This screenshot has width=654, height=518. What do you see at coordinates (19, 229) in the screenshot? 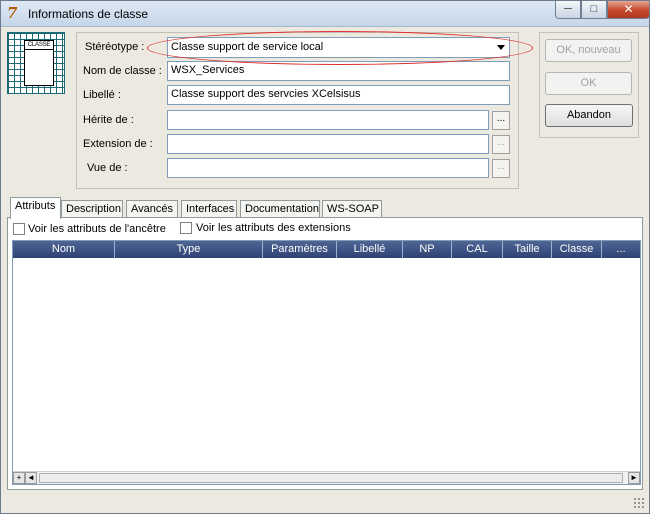
I see `ancestor-attributes-checkbox` at bounding box center [19, 229].